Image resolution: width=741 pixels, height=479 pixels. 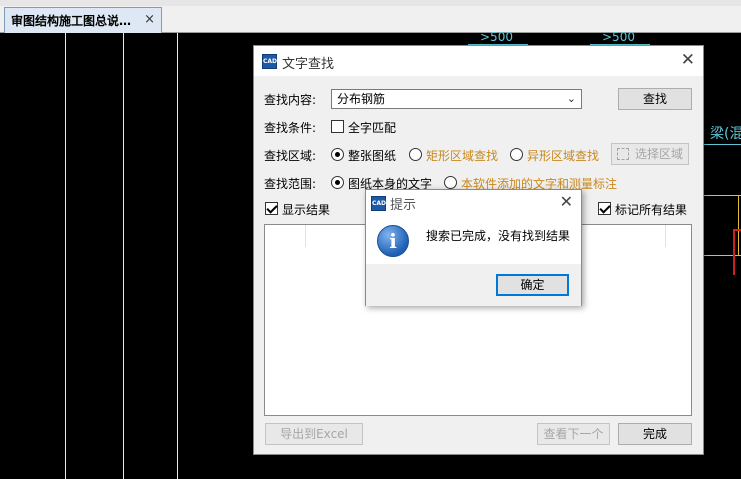 What do you see at coordinates (370, 16) in the screenshot?
I see `document-tab-strip: 审图结构施工图总说… ×` at bounding box center [370, 16].